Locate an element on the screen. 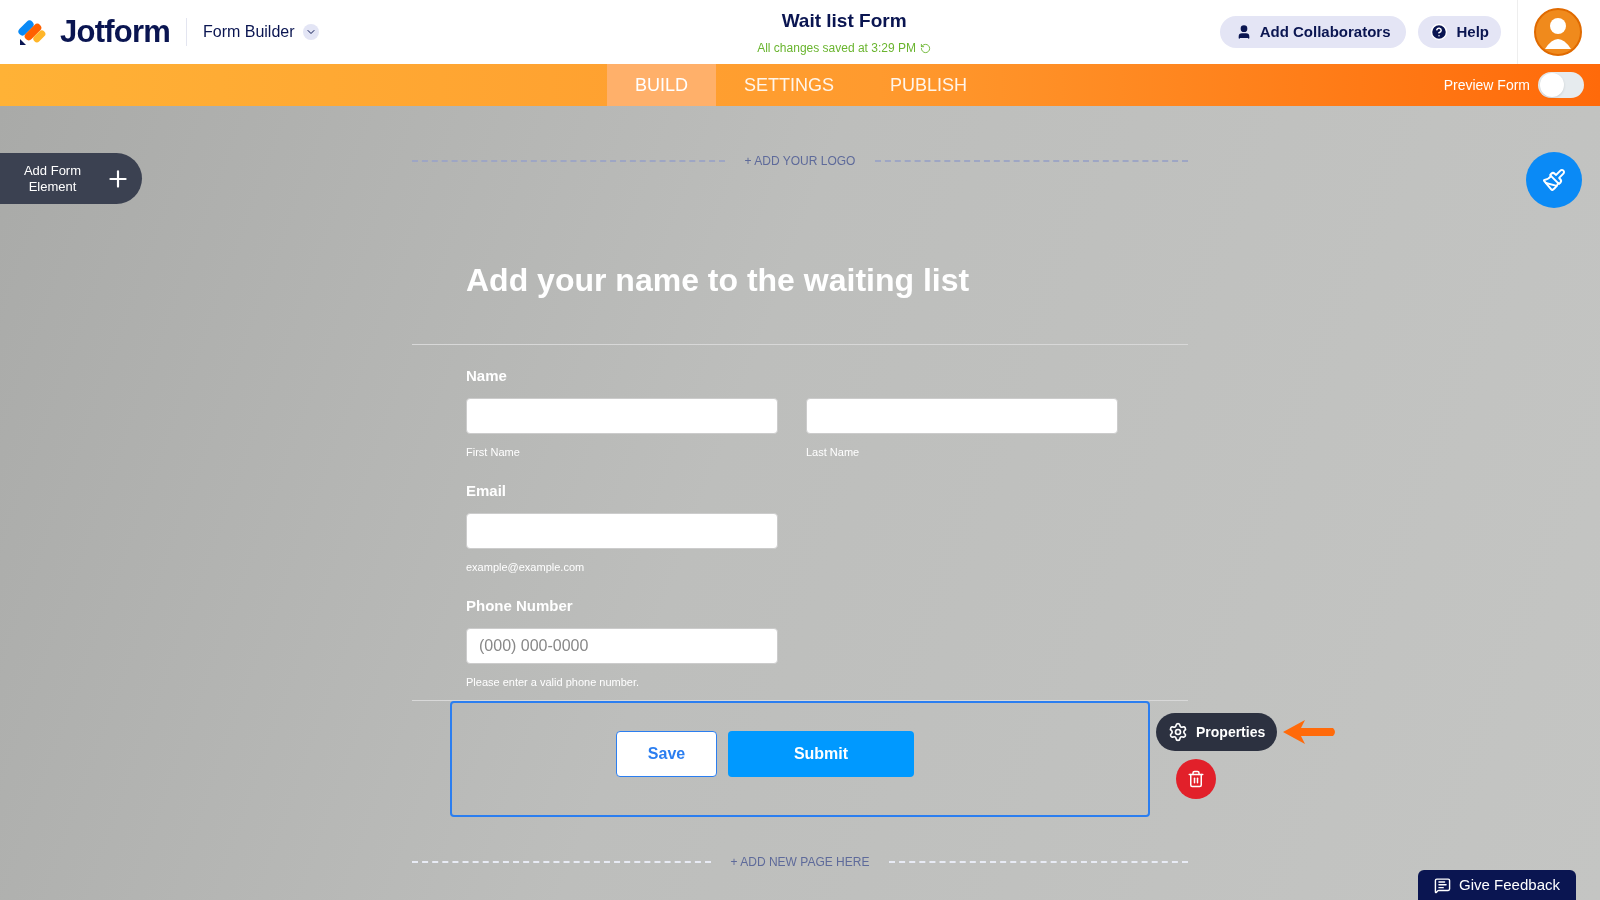 Image resolution: width=1600 pixels, height=900 pixels. help-icon is located at coordinates (1439, 32).